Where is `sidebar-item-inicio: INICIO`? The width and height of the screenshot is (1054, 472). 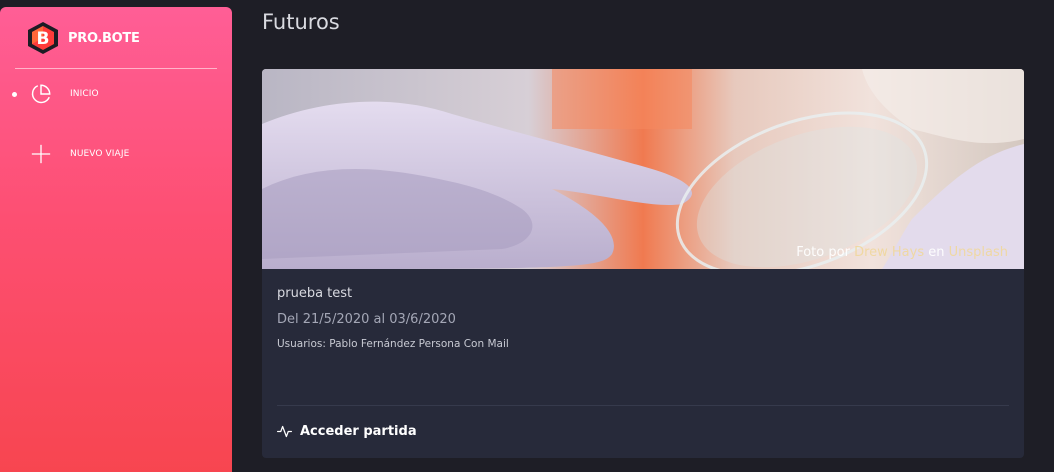 sidebar-item-inicio: INICIO is located at coordinates (116, 94).